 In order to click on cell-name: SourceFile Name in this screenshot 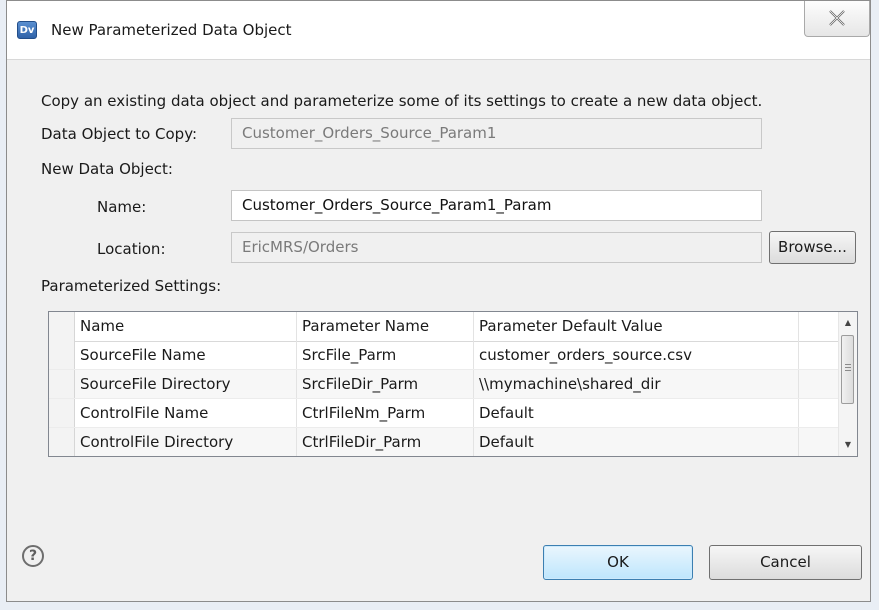, I will do `click(186, 355)`.